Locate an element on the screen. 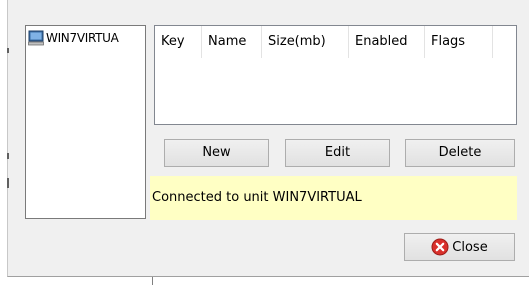  table-header: Key Name Size(mb) Enabled Flags is located at coordinates (324, 42).